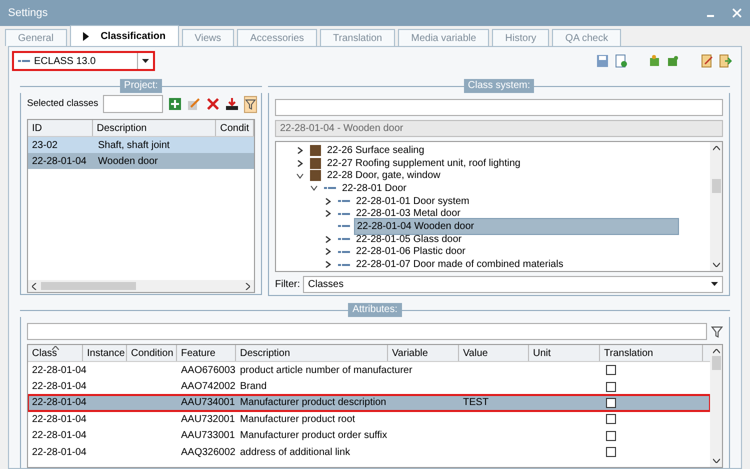  What do you see at coordinates (60, 128) in the screenshot?
I see `column-header: ID` at bounding box center [60, 128].